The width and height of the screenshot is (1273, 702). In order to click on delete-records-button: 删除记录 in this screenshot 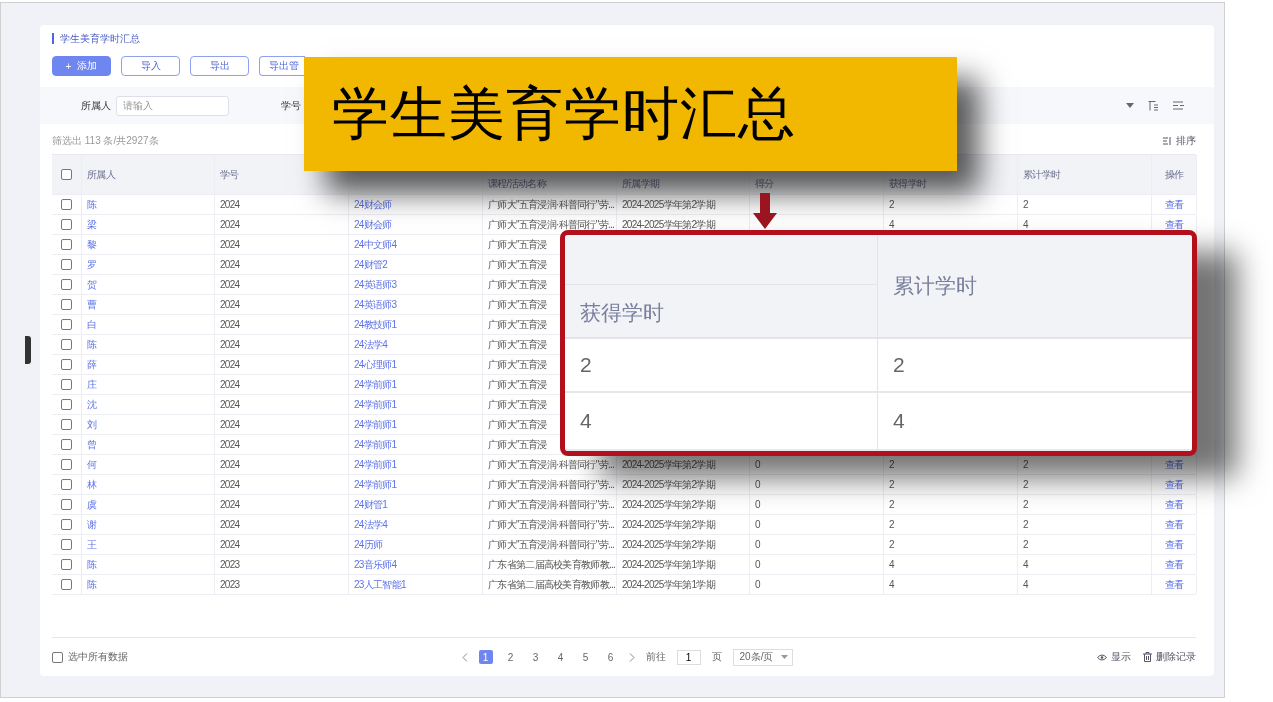, I will do `click(1169, 657)`.